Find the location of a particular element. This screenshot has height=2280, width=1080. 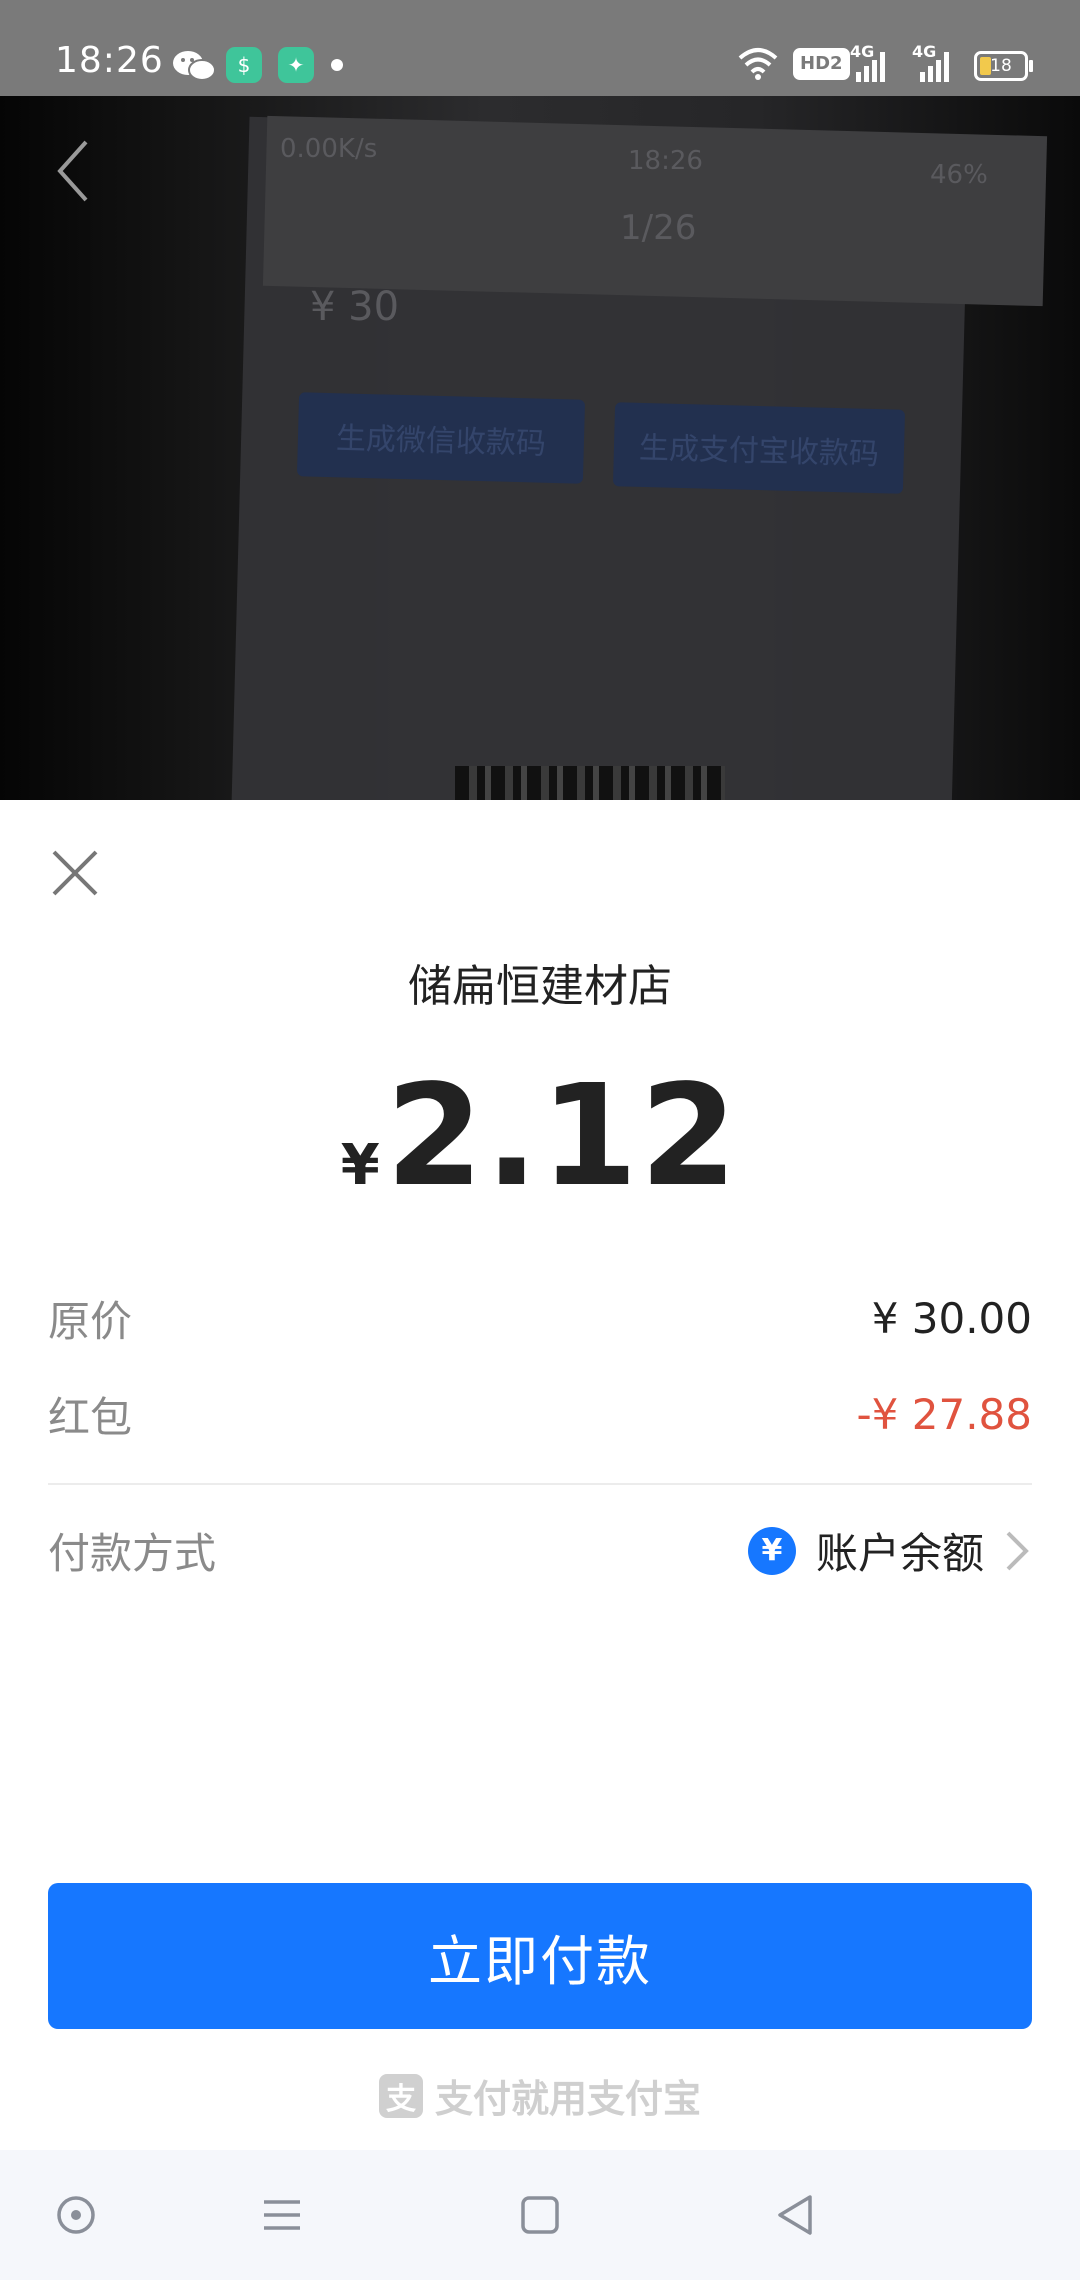

payment-method-value: 账户余额 is located at coordinates (899, 1553).